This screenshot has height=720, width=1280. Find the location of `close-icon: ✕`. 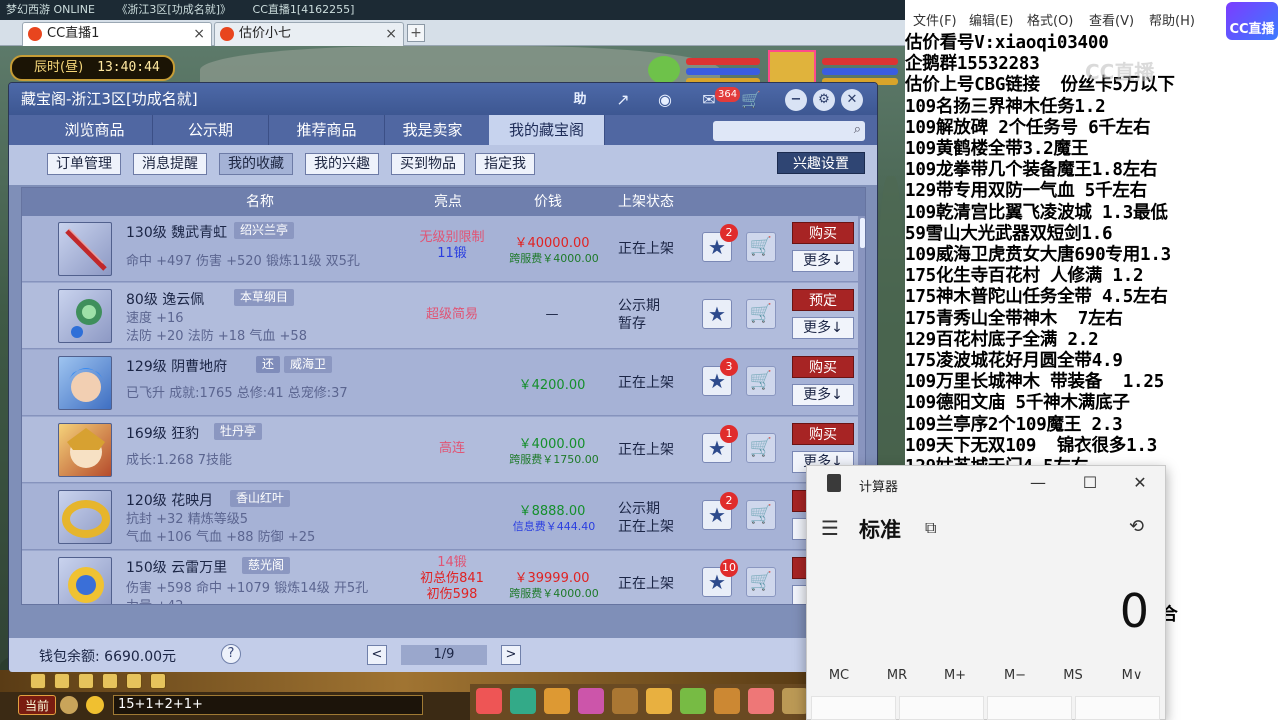

close-icon: ✕ is located at coordinates (852, 100).